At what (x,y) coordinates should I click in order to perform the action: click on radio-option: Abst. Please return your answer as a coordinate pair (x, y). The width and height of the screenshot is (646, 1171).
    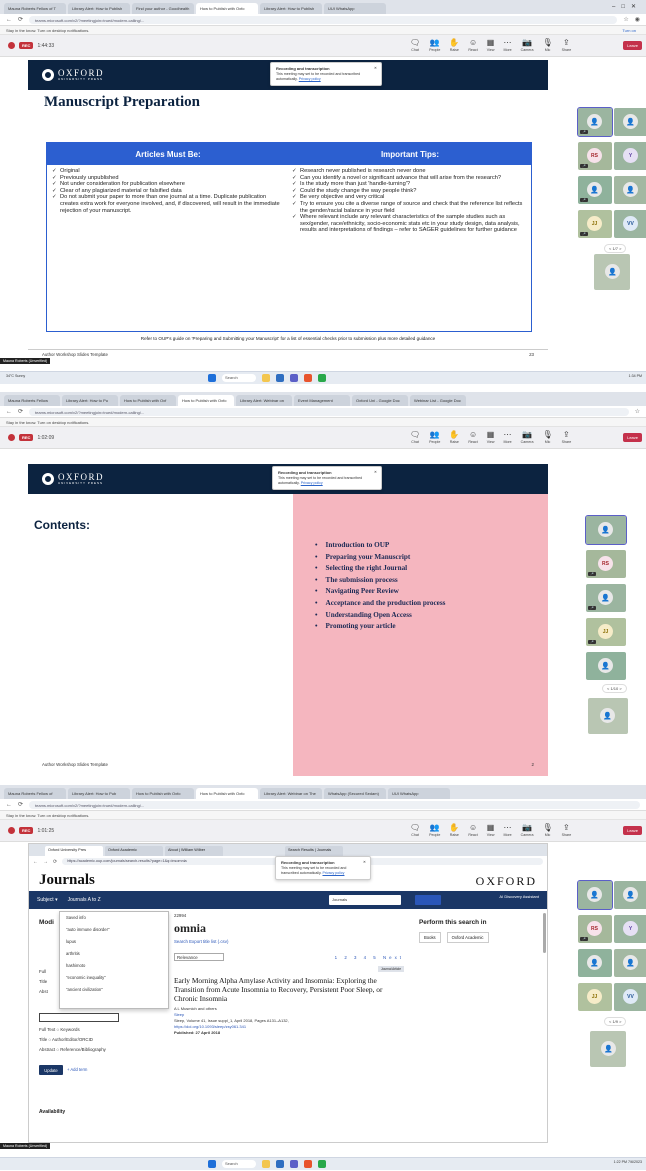
    Looking at the image, I should click on (43, 991).